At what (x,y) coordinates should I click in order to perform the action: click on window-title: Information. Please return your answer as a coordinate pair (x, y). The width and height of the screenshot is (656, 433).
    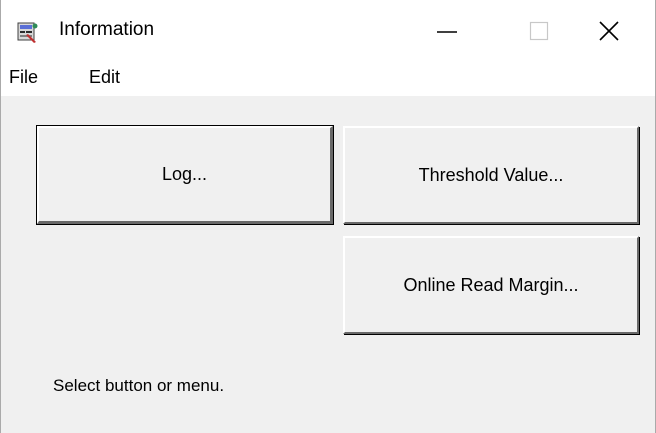
    Looking at the image, I should click on (107, 29).